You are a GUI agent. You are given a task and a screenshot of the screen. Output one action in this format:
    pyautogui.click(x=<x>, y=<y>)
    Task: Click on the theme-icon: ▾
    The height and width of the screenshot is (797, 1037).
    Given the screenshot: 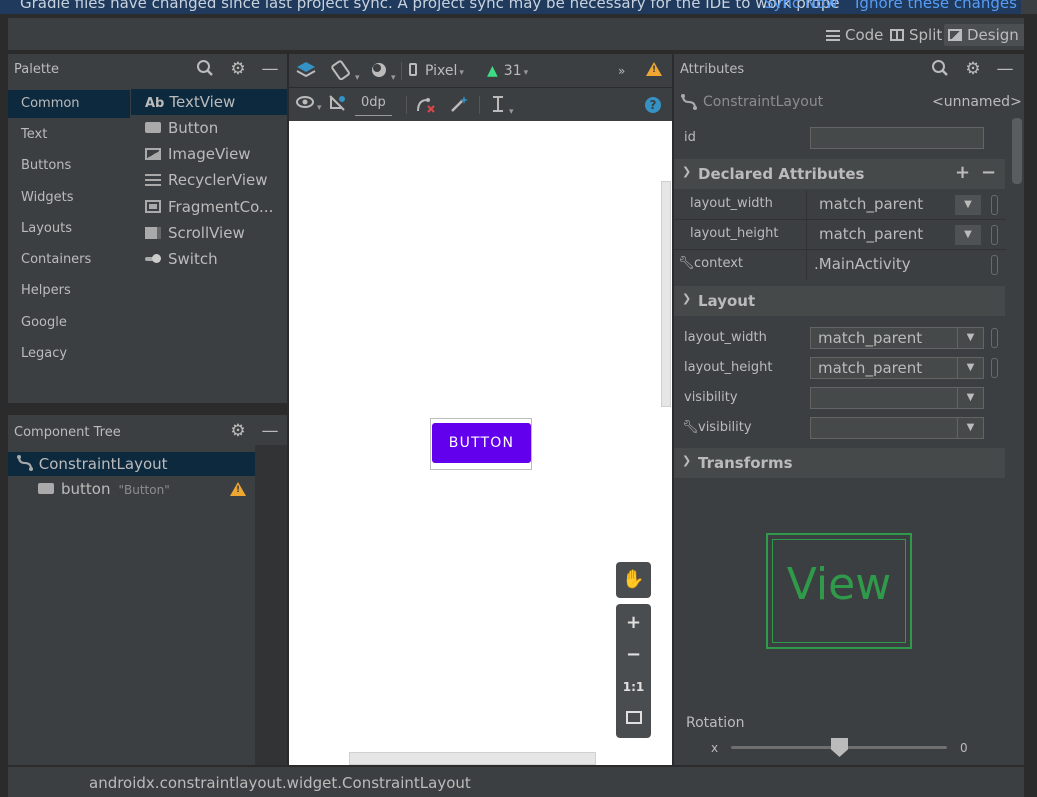 What is the action you would take?
    pyautogui.click(x=382, y=71)
    